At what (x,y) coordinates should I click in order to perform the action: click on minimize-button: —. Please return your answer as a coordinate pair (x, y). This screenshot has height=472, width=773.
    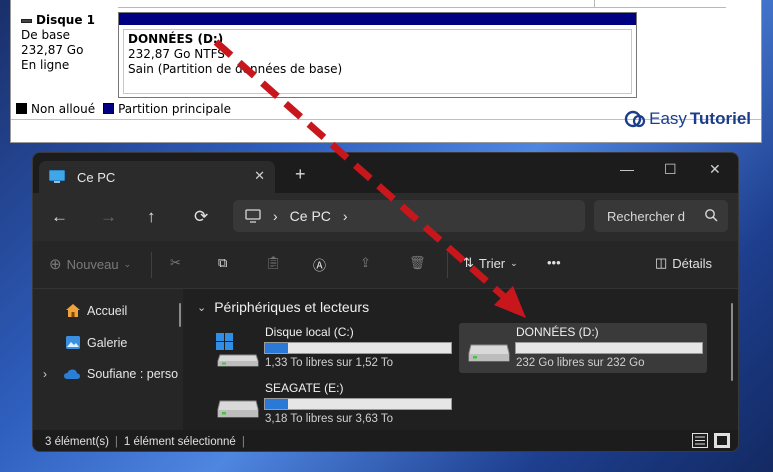
    Looking at the image, I should click on (627, 169).